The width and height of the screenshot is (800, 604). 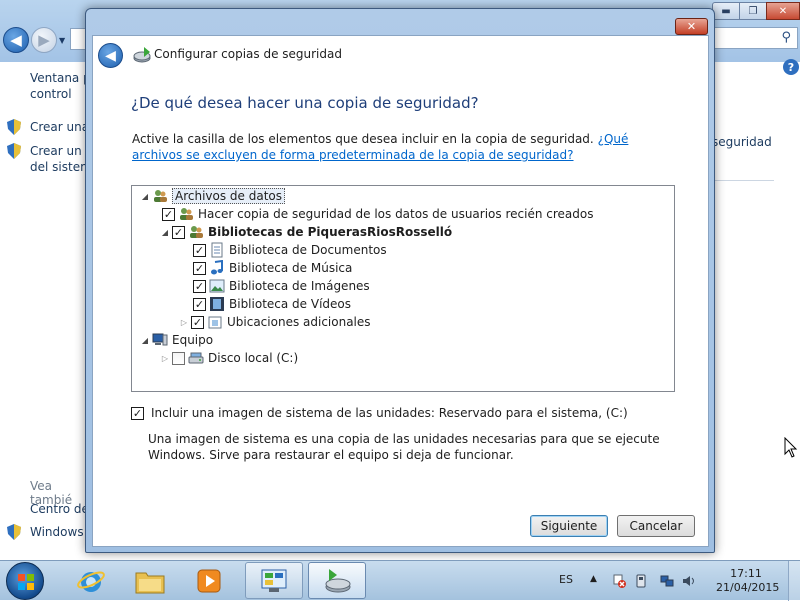 I want to click on tree-node-music: ✓ Biblioteca de Música, so click(x=272, y=268).